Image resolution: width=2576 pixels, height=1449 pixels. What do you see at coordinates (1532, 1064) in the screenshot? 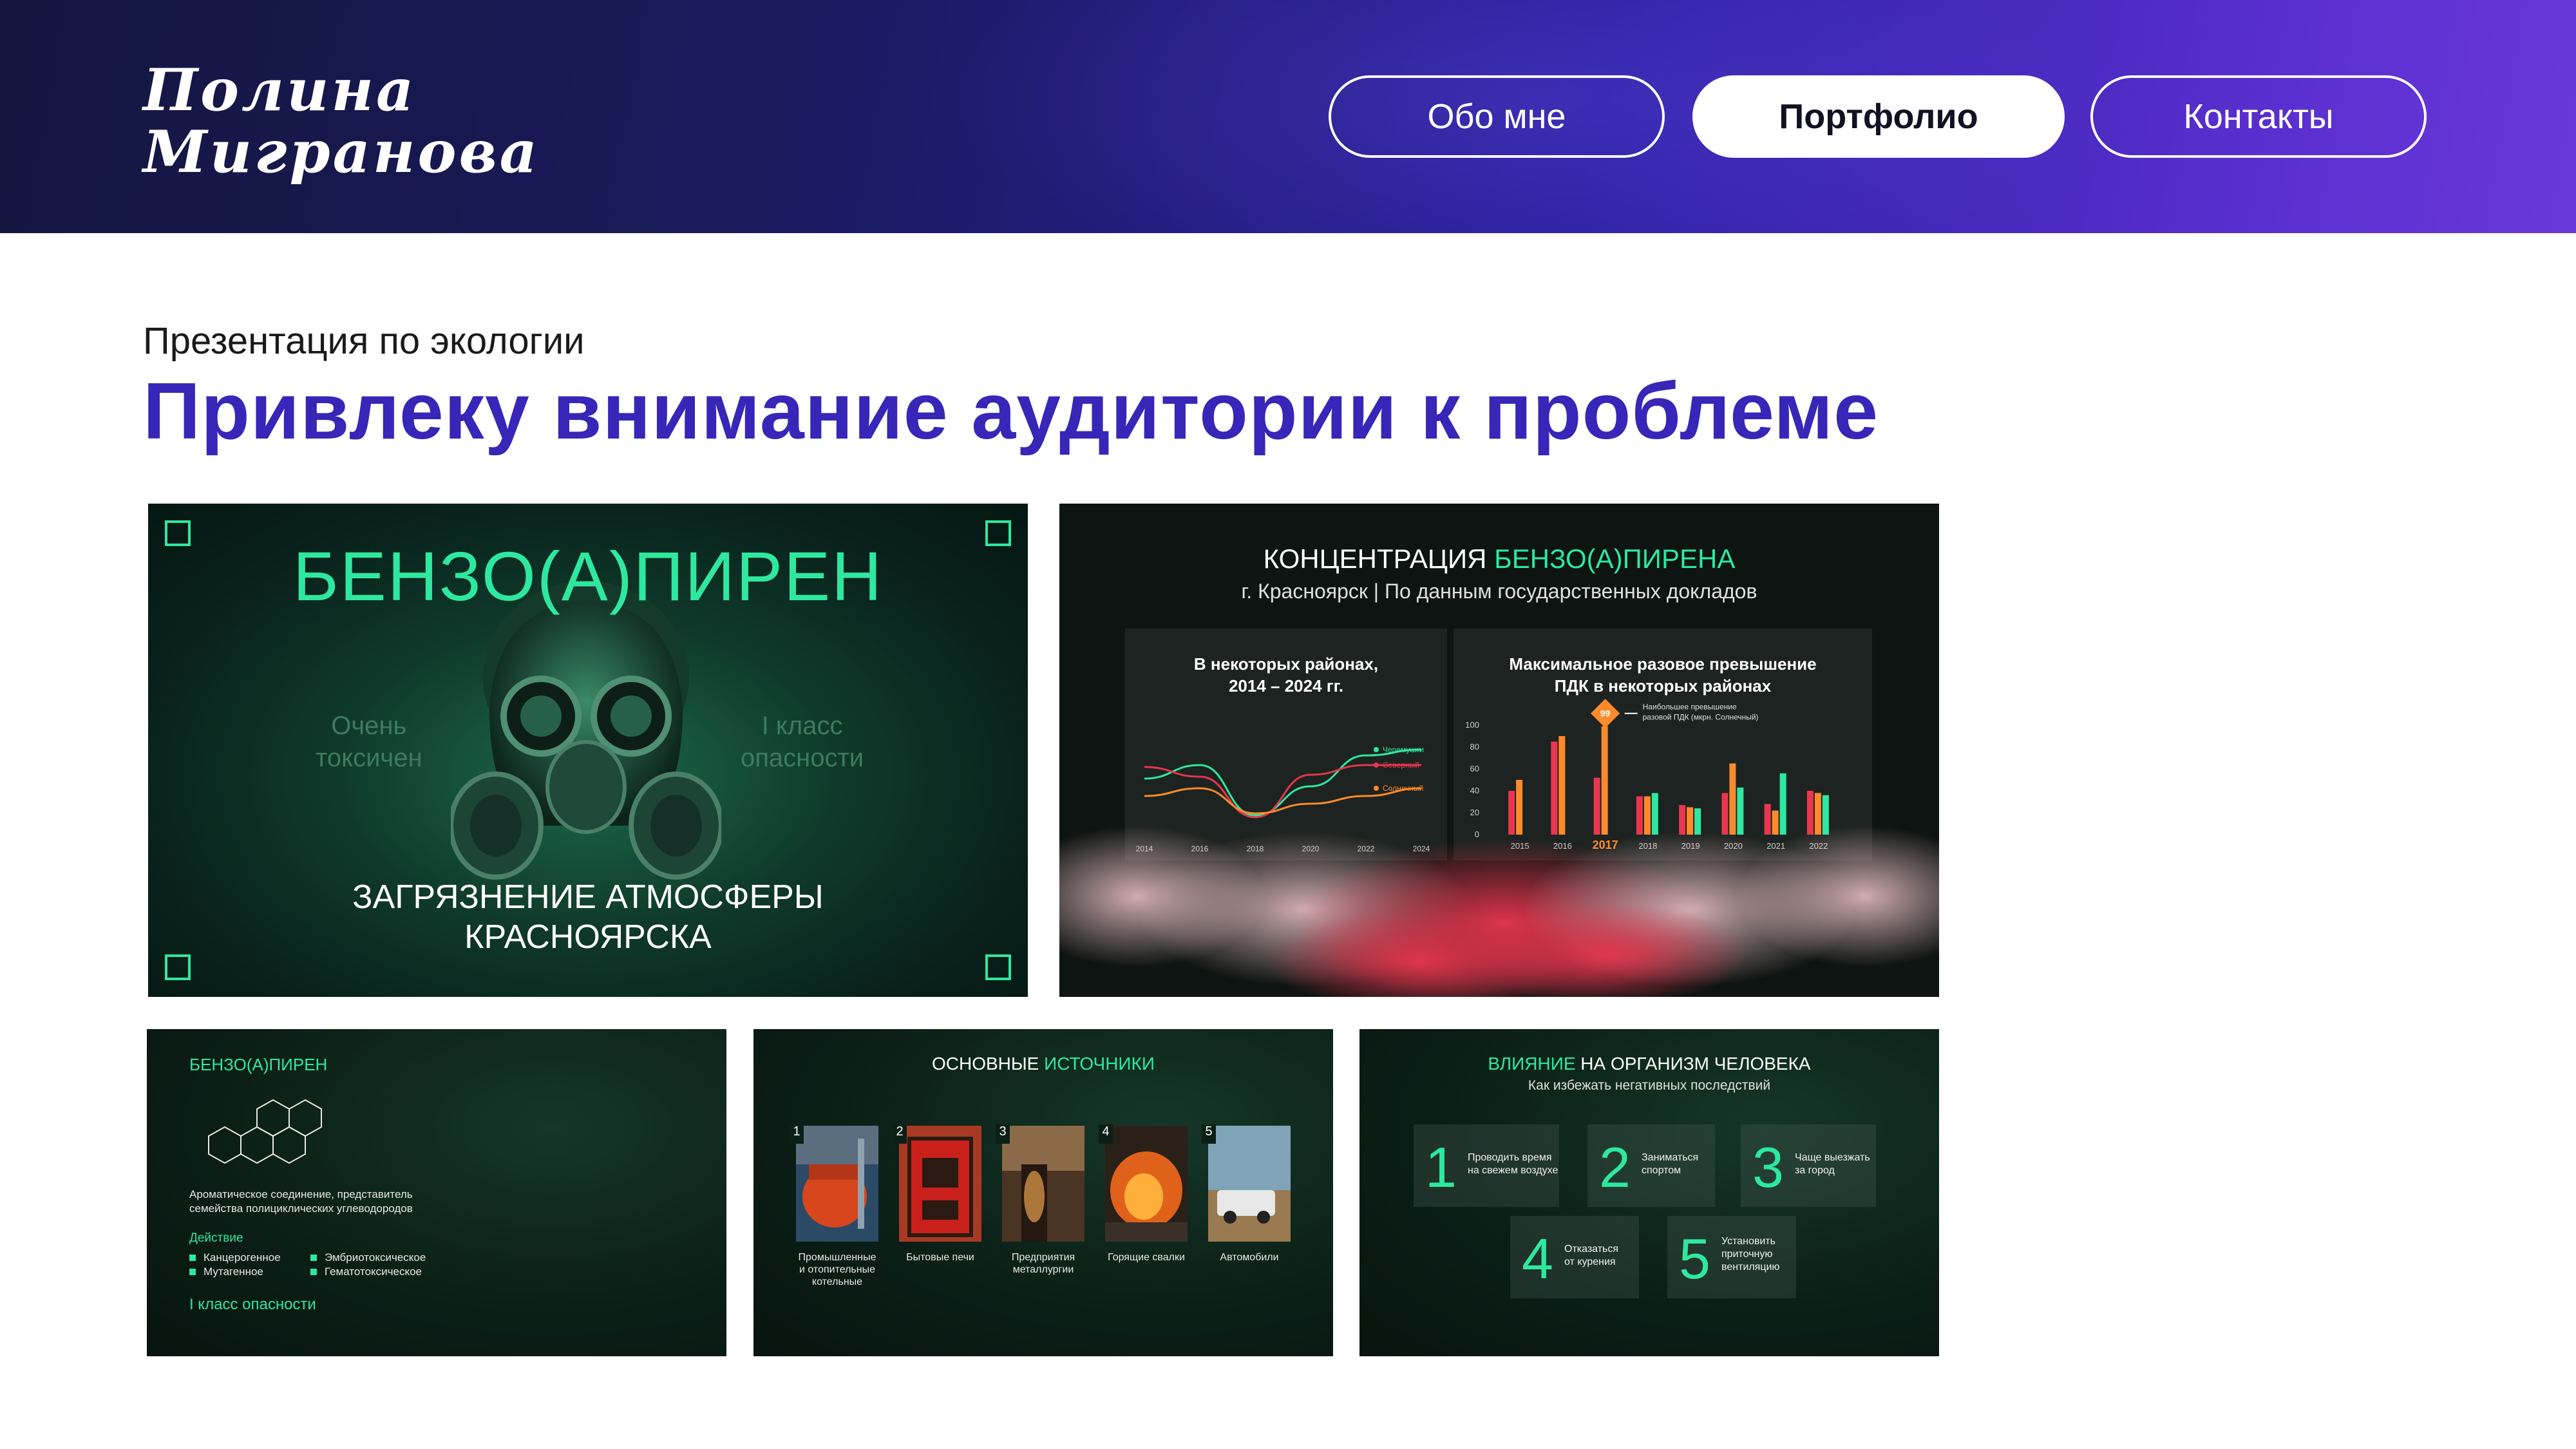
I see `title-accent: ВЛИЯНИЕ` at bounding box center [1532, 1064].